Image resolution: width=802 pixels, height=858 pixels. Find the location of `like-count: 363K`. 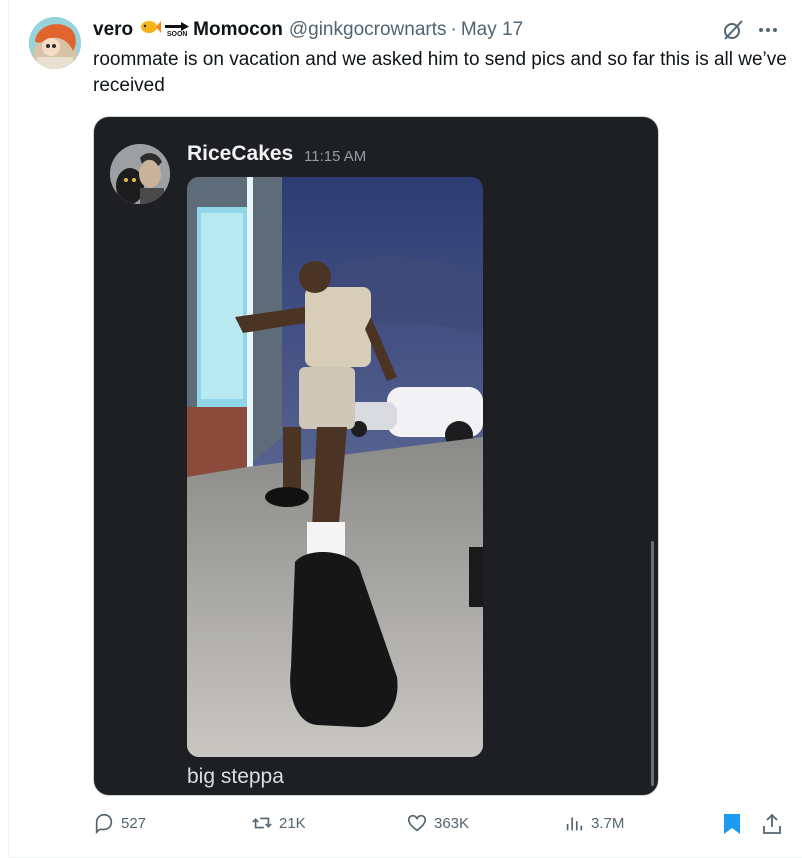

like-count: 363K is located at coordinates (452, 823).